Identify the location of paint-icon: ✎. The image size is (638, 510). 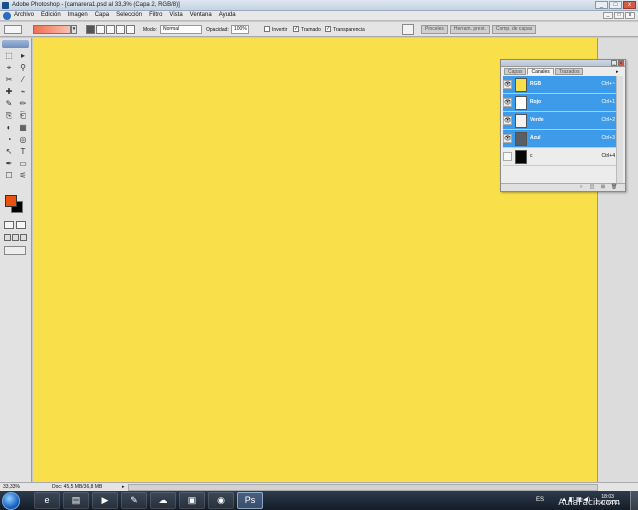
(134, 500).